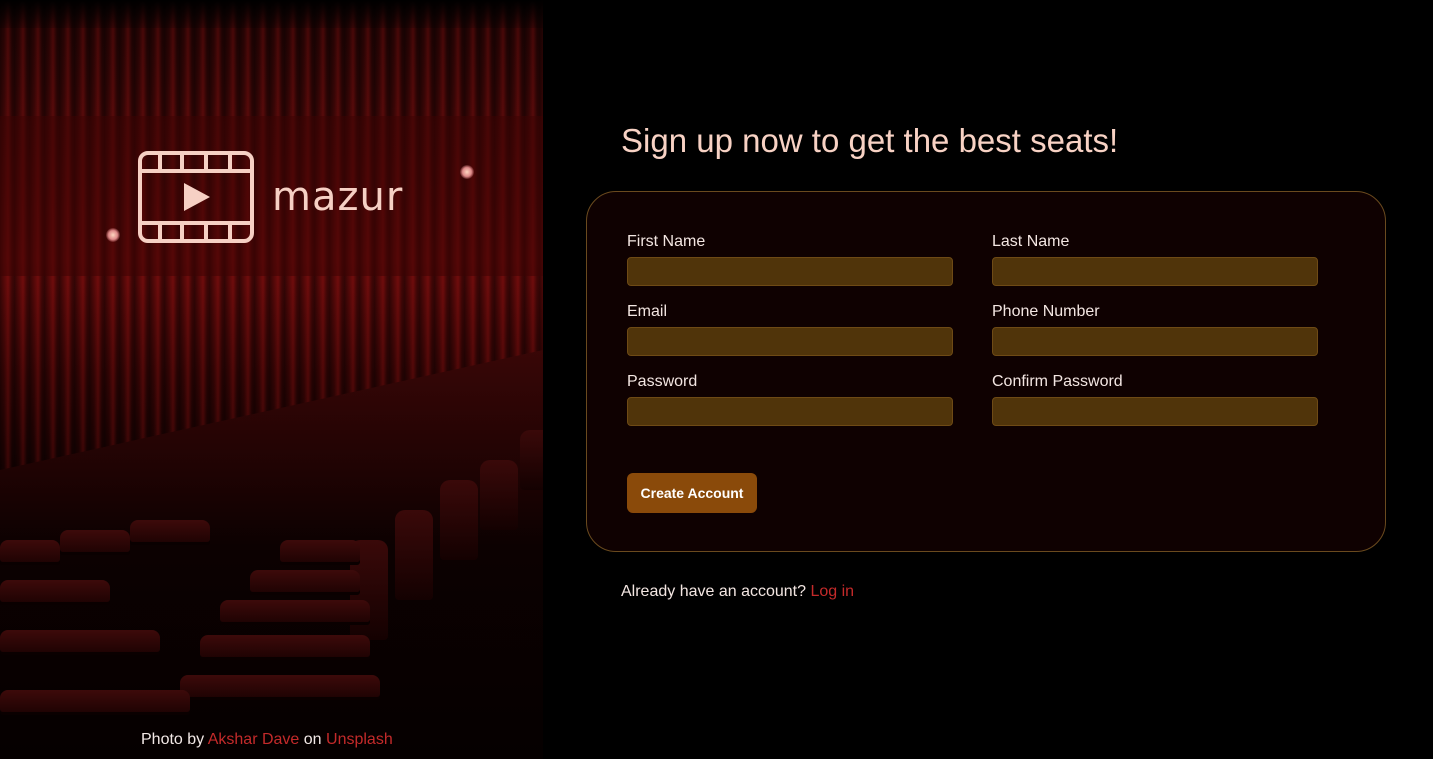 The image size is (1433, 759). I want to click on page-title: Sign up now to get the best seats!, so click(870, 140).